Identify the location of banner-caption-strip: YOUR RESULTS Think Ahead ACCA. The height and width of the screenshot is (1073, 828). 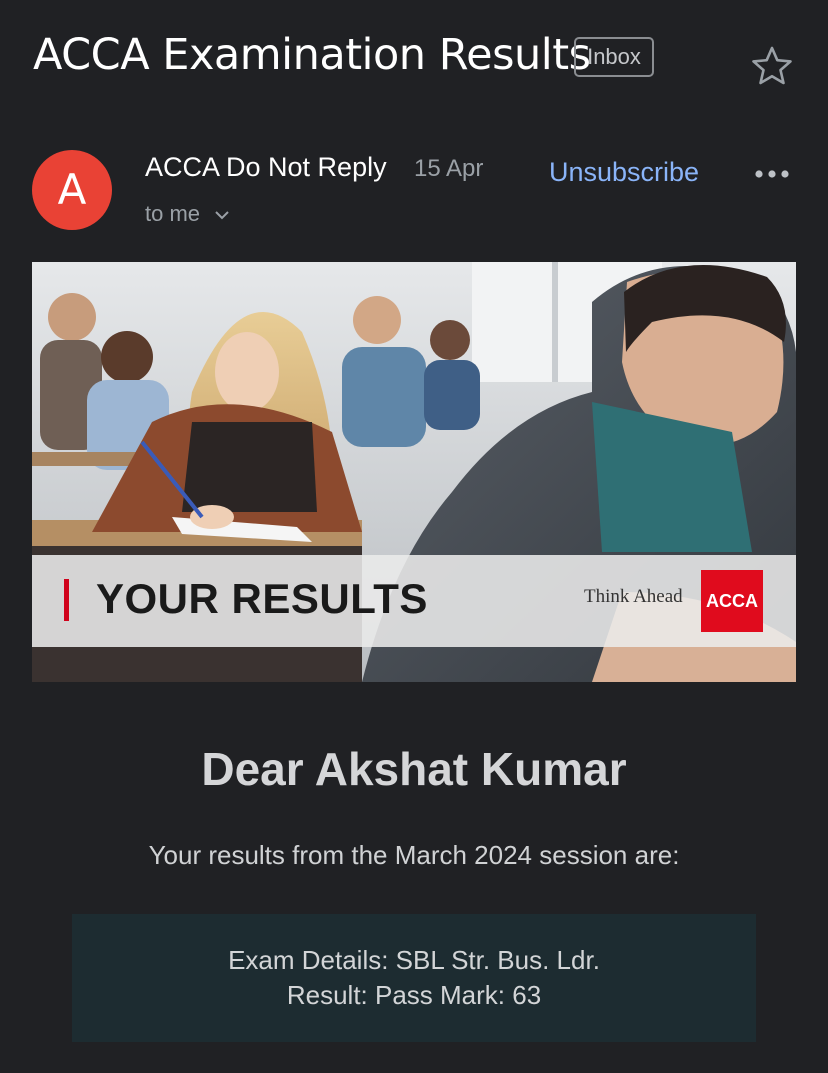
(414, 601).